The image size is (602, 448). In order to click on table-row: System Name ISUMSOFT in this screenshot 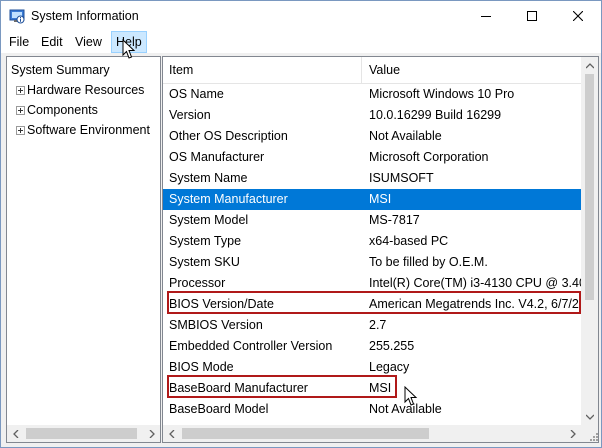, I will do `click(372, 178)`.